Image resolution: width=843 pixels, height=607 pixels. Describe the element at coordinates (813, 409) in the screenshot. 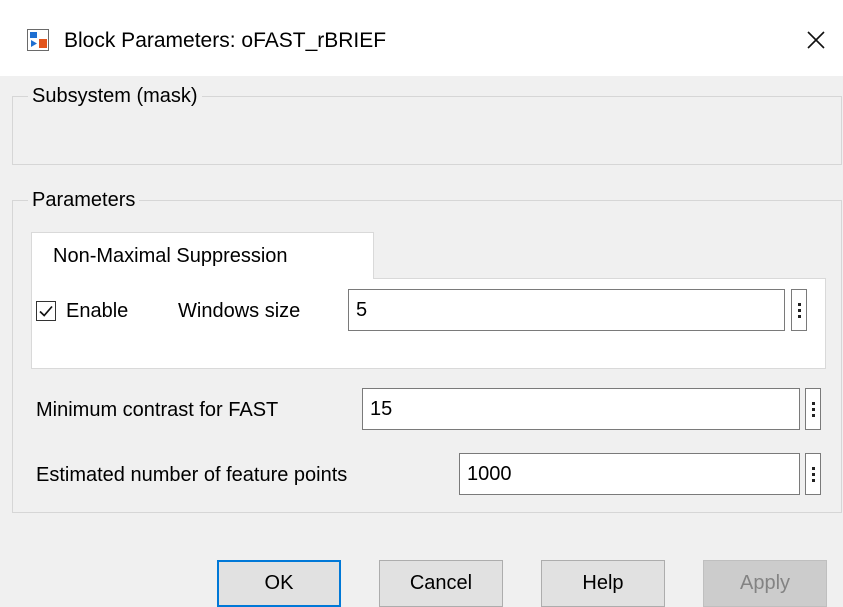

I see `min-contrast-menu-button` at that location.